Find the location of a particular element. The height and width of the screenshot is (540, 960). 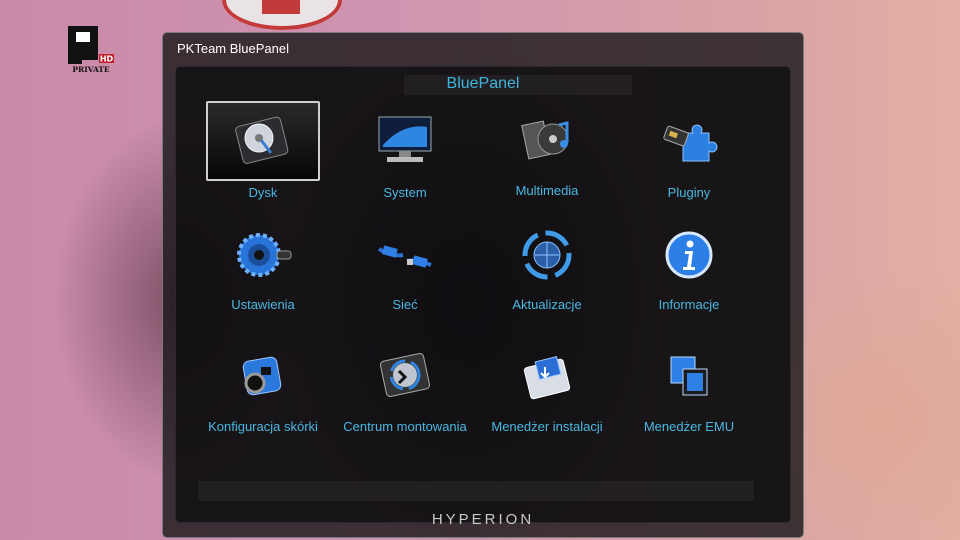

window-title: PKTeam BluePanel is located at coordinates (233, 48).